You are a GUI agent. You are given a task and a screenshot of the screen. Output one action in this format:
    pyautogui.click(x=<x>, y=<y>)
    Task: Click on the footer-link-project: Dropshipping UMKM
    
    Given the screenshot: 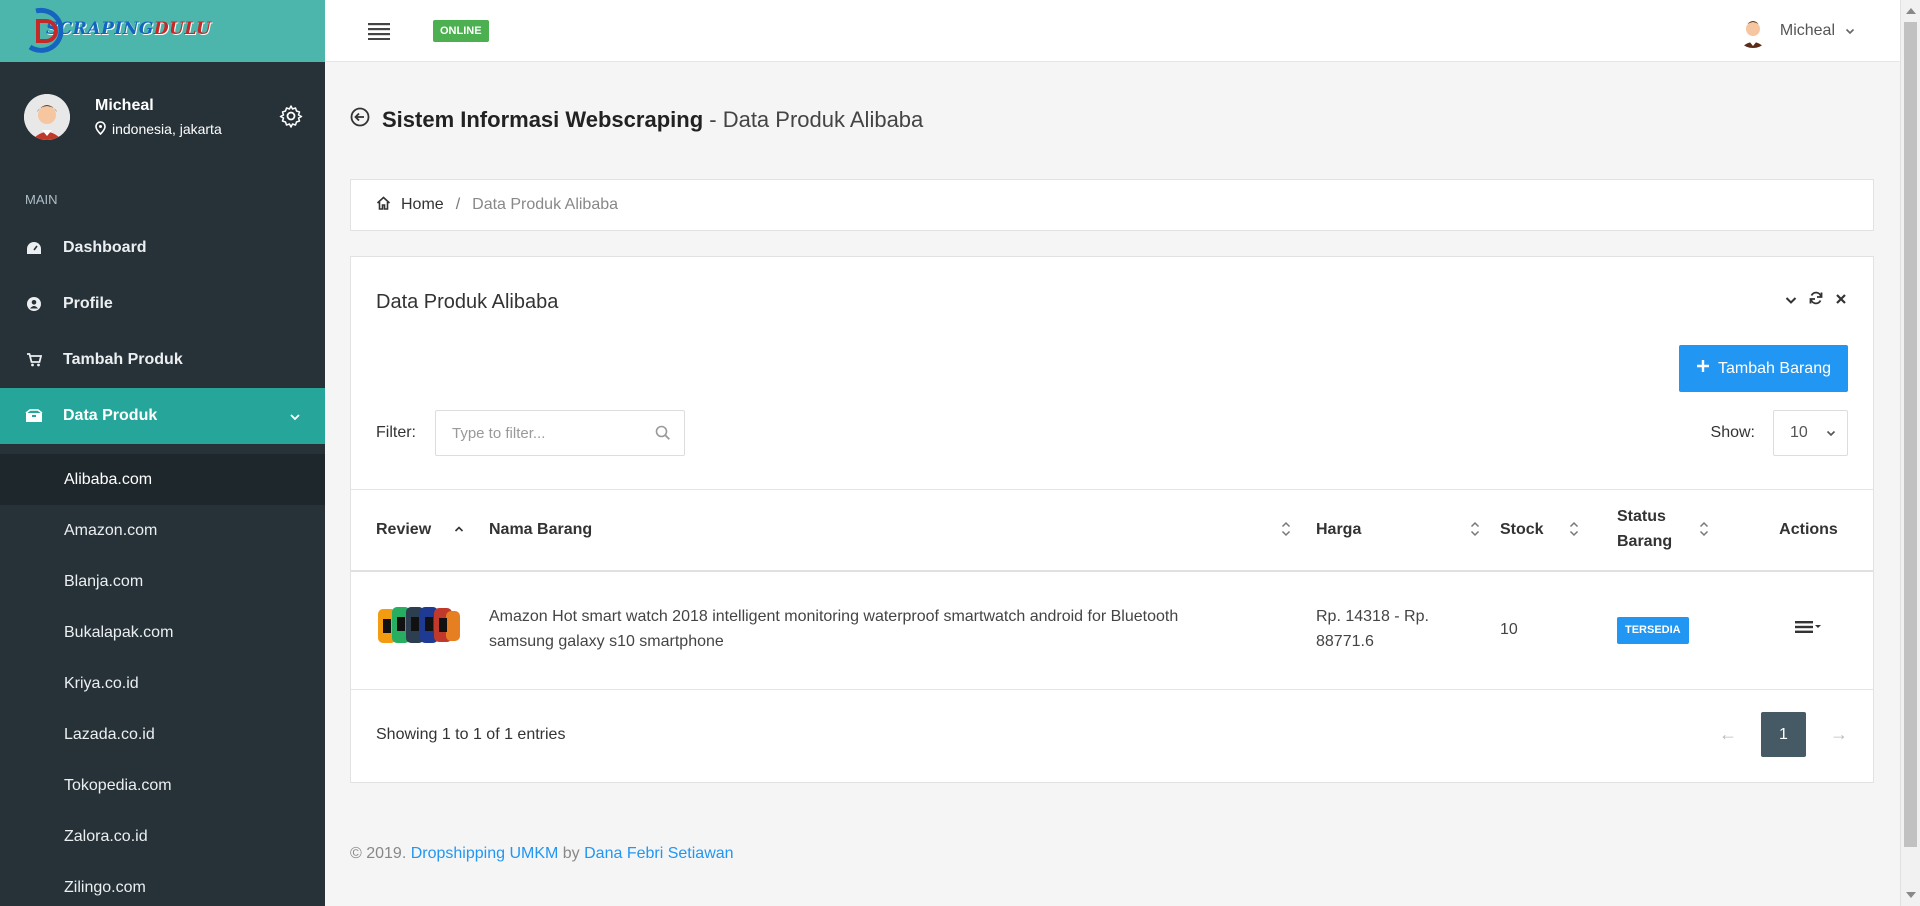 What is the action you would take?
    pyautogui.click(x=485, y=853)
    